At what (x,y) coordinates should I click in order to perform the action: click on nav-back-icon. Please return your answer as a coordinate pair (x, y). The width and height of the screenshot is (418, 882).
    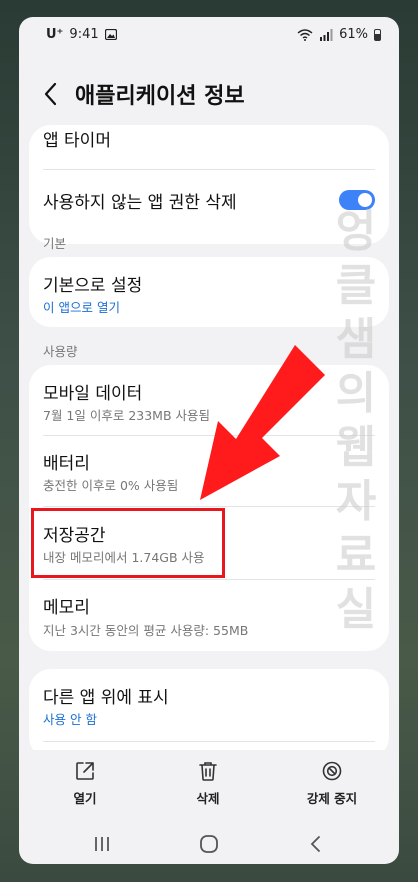
    Looking at the image, I should click on (316, 844).